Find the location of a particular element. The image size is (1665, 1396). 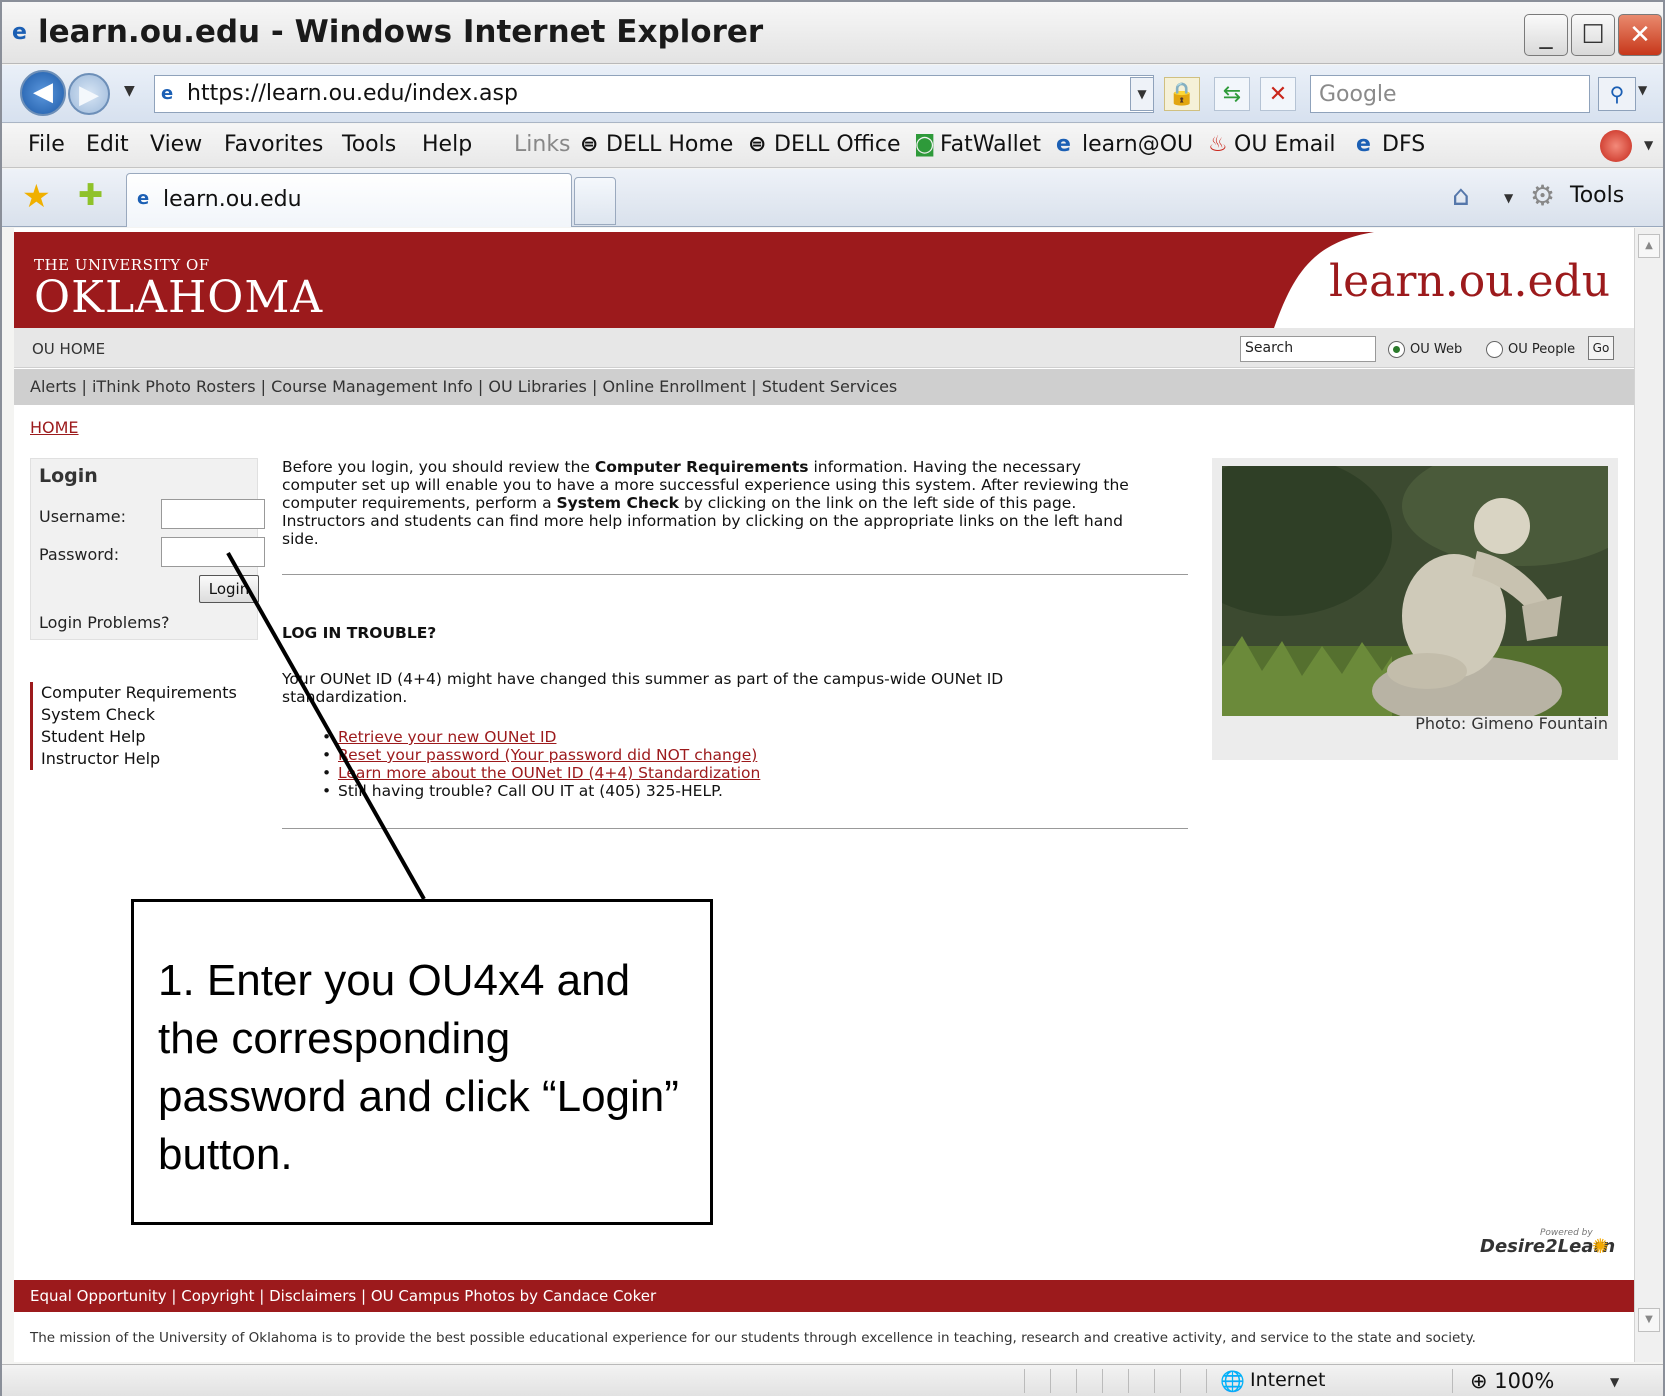

breadcrumb-home: HOME is located at coordinates (54, 427).